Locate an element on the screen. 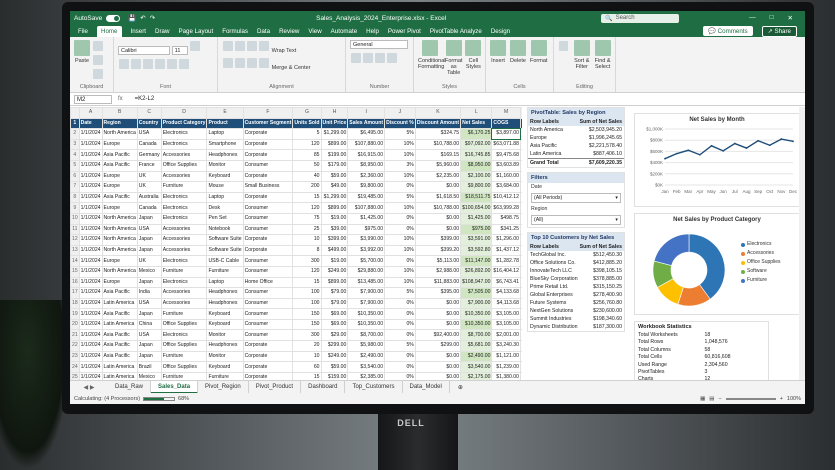 The height and width of the screenshot is (470, 835). cell: $940.00 is located at coordinates (520, 176).